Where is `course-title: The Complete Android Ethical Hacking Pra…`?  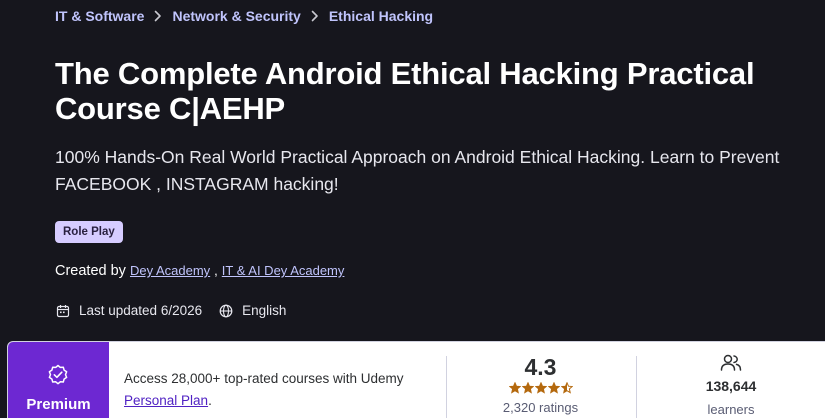 course-title: The Complete Android Ethical Hacking Pra… is located at coordinates (405, 91).